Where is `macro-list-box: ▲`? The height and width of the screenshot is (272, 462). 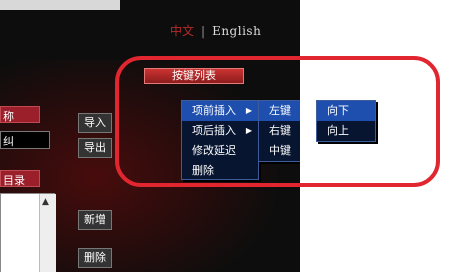
macro-list-box: ▲ is located at coordinates (28, 232).